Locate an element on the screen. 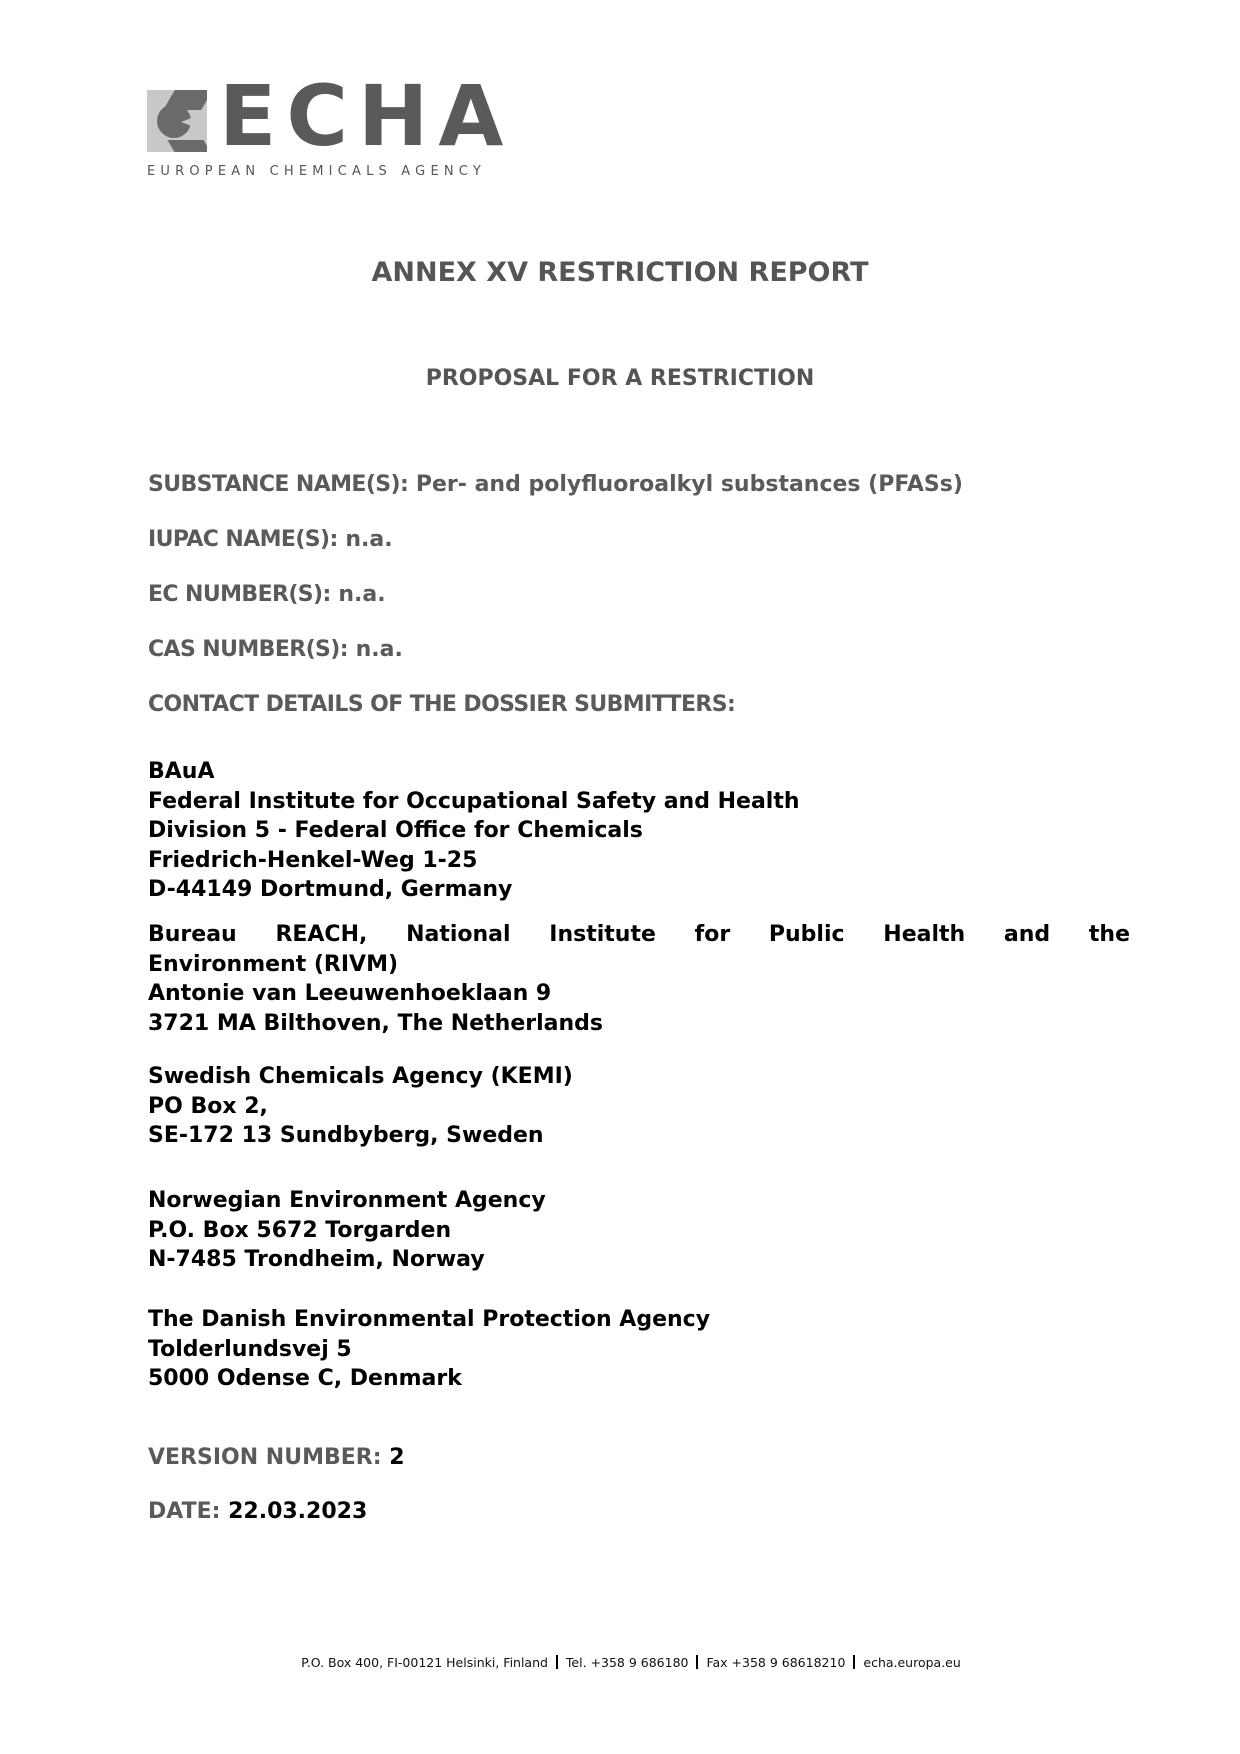 The image size is (1240, 1754). address-line: Antonie van Leeuwenhoeklaan 9 is located at coordinates (350, 993).